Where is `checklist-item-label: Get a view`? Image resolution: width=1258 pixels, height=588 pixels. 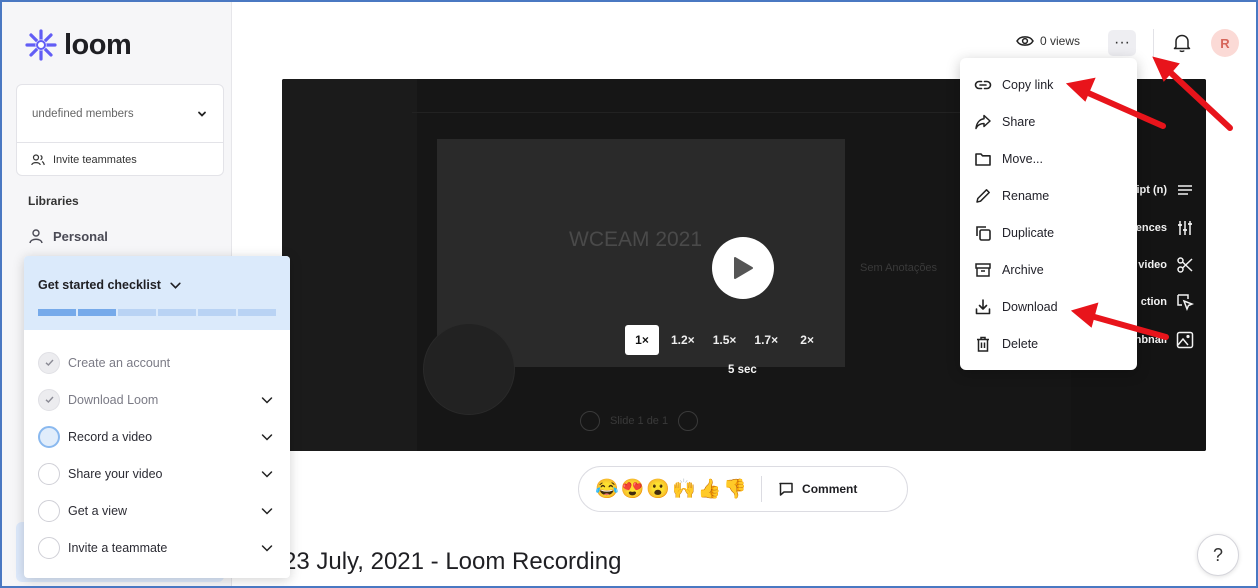 checklist-item-label: Get a view is located at coordinates (98, 510).